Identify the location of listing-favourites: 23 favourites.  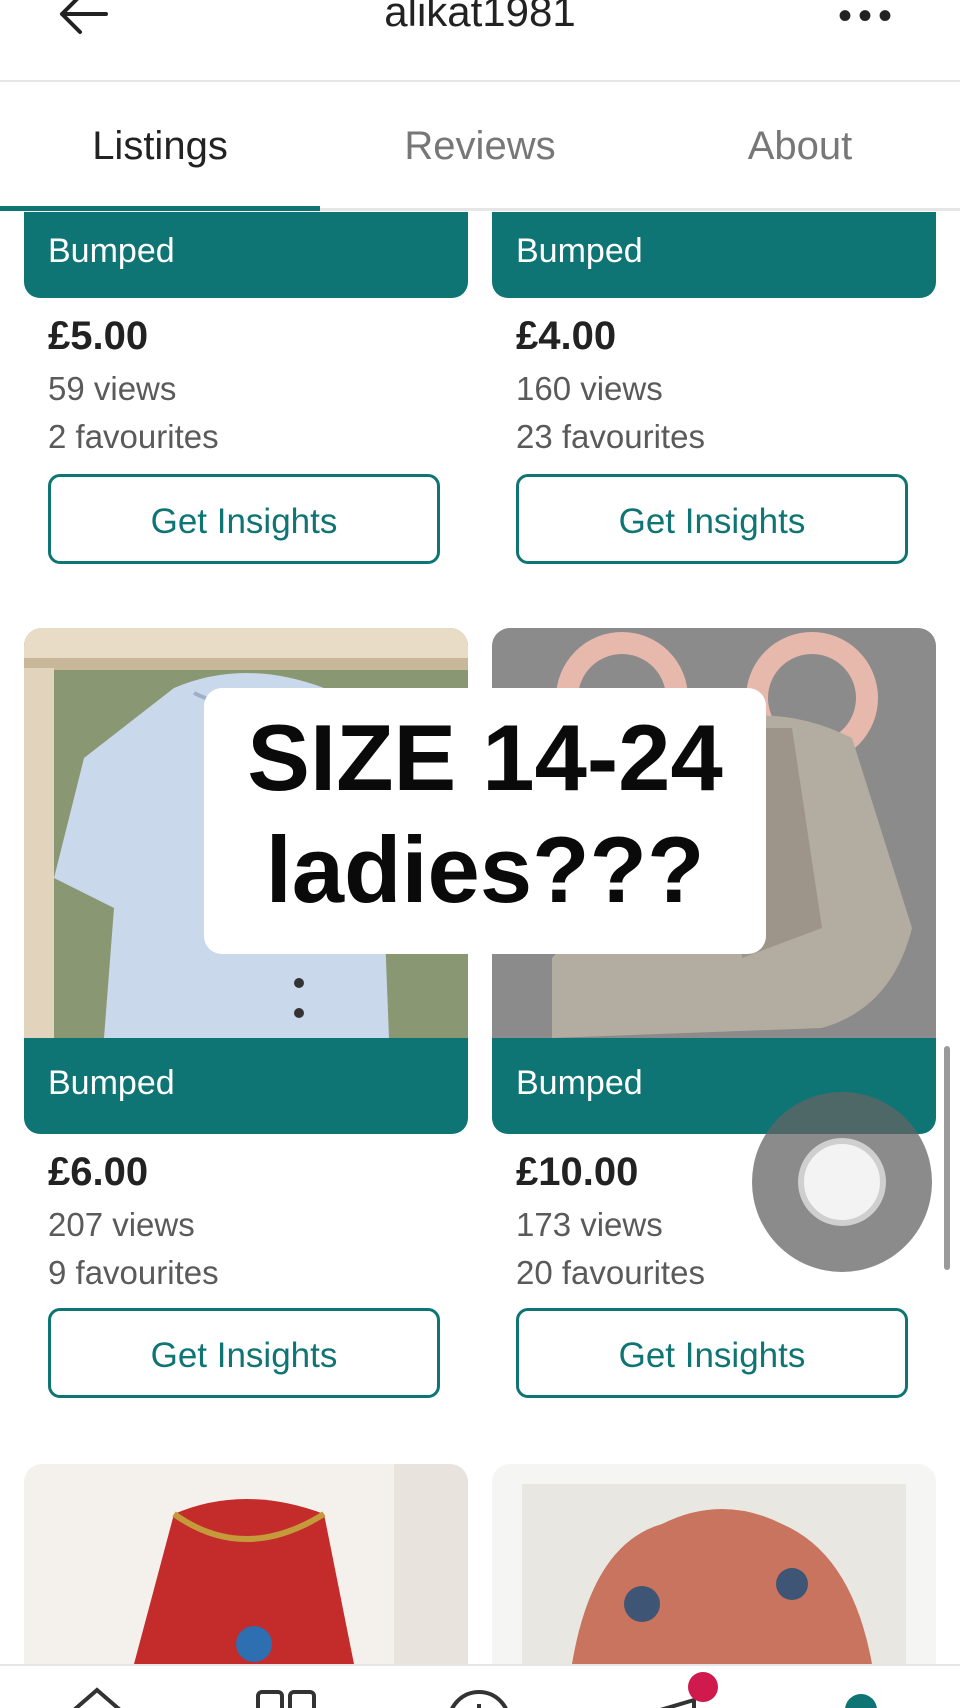
(610, 436).